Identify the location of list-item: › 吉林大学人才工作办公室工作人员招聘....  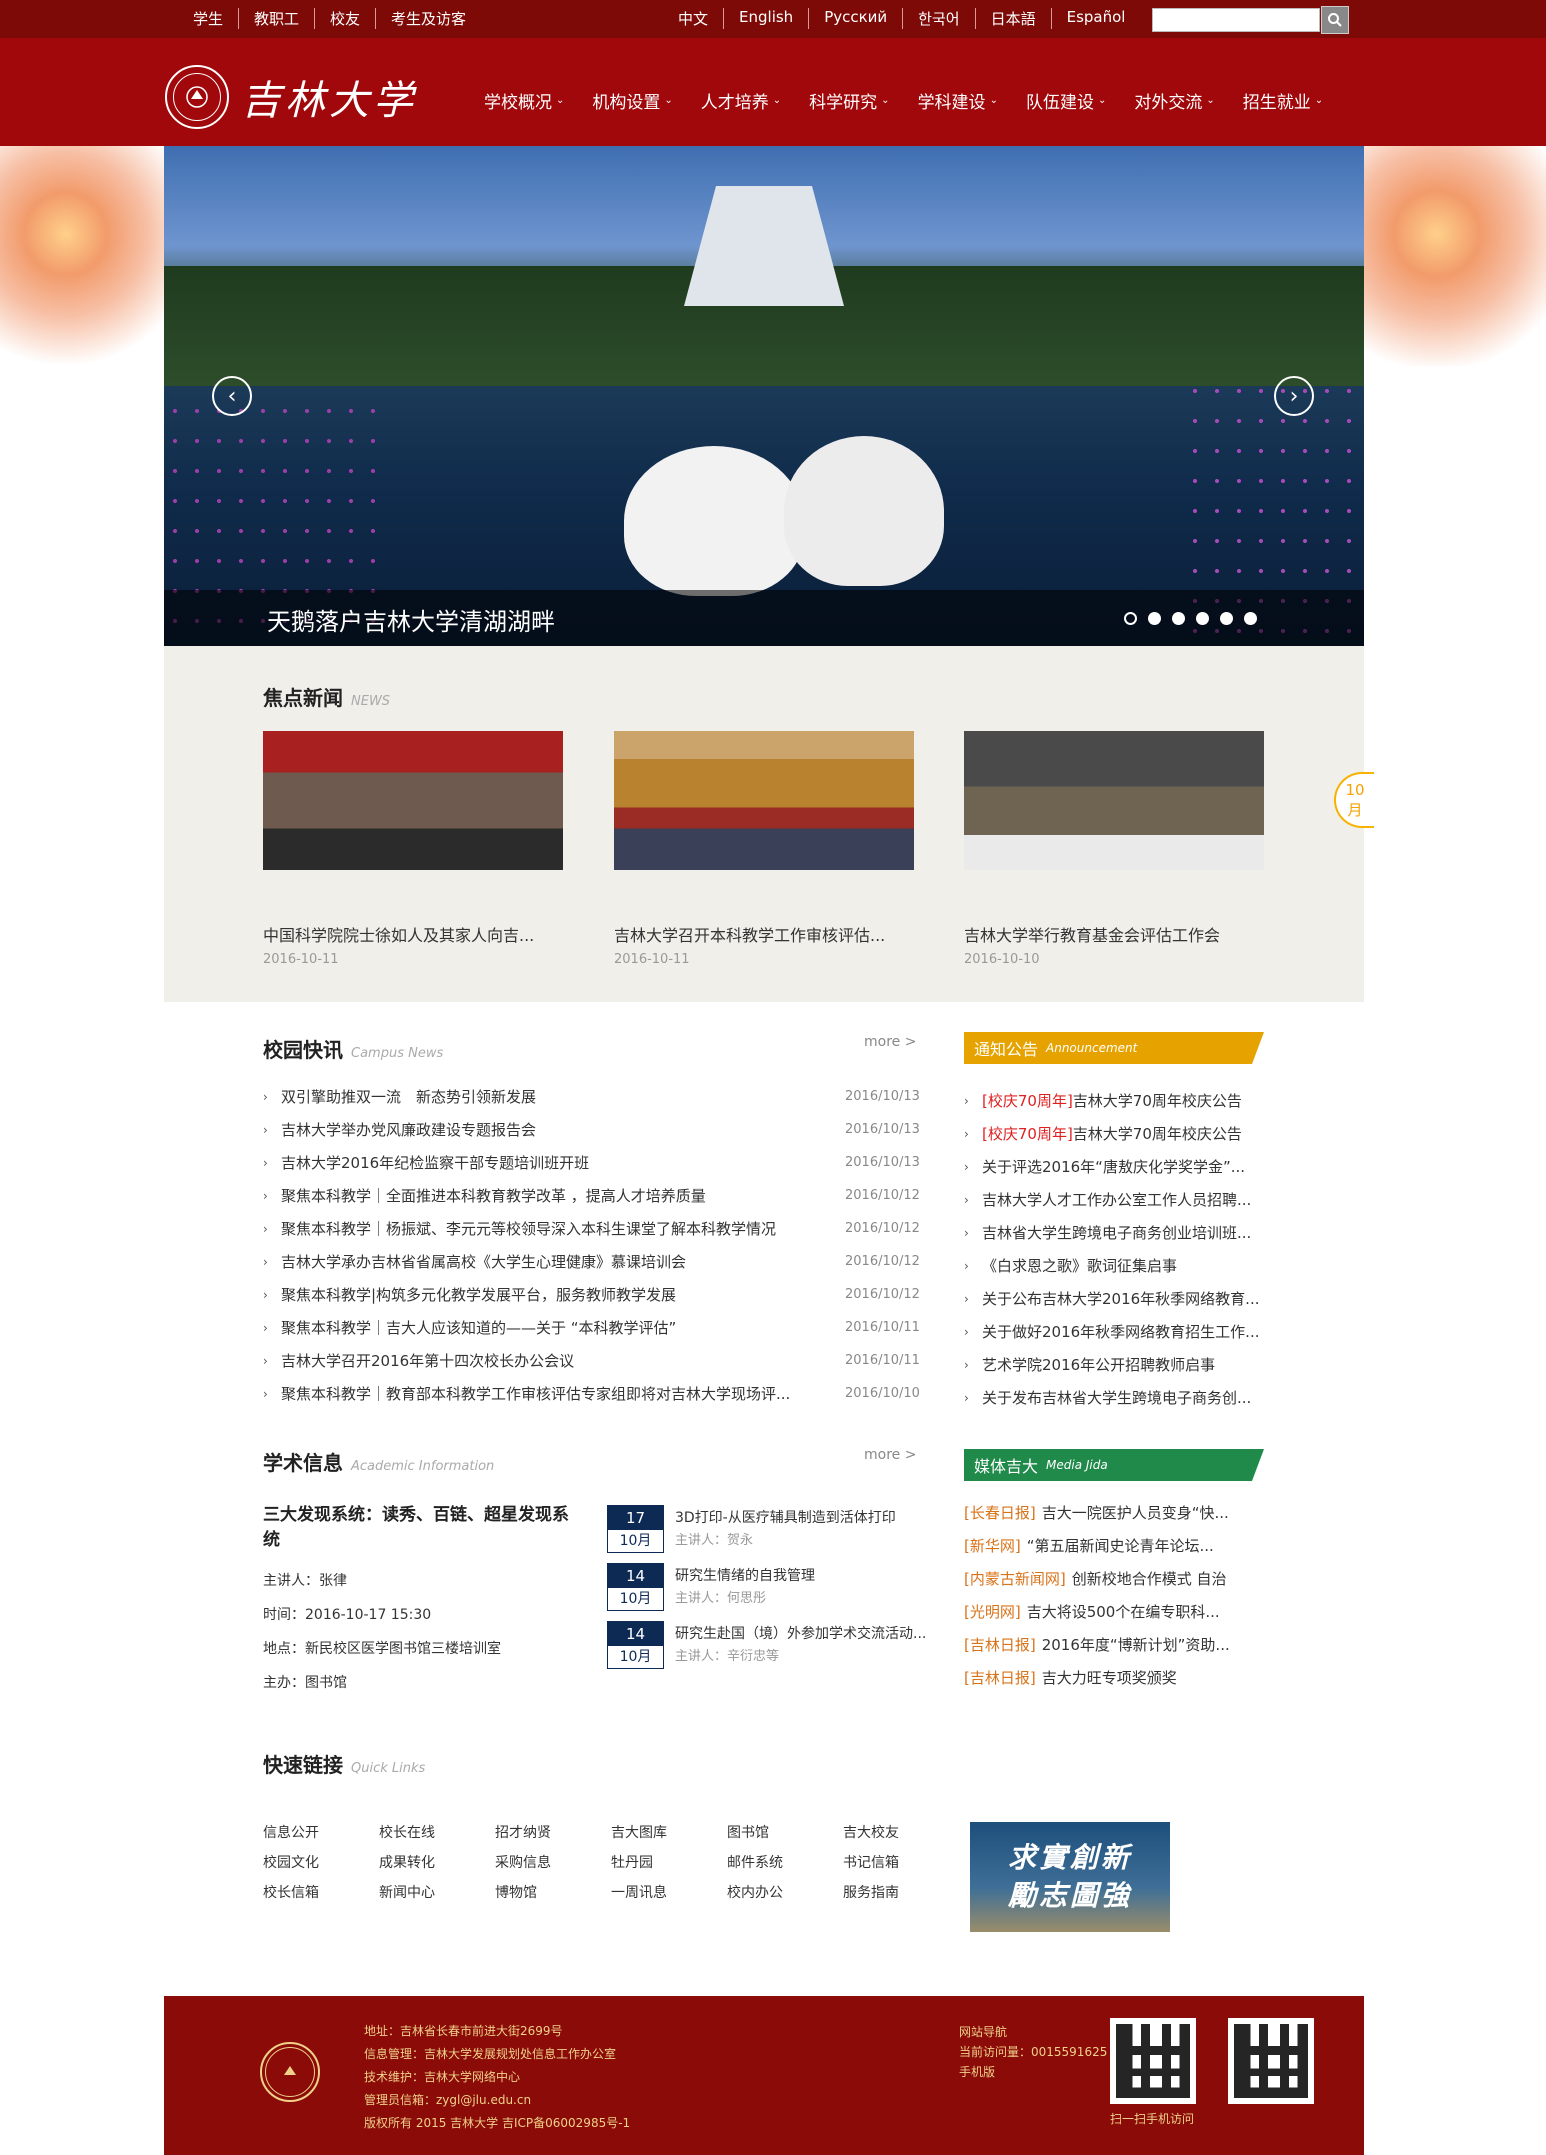
(1114, 1199).